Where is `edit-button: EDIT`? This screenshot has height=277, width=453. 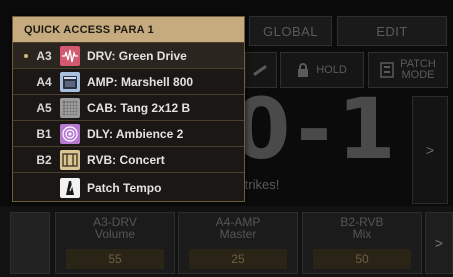 edit-button: EDIT is located at coordinates (392, 31).